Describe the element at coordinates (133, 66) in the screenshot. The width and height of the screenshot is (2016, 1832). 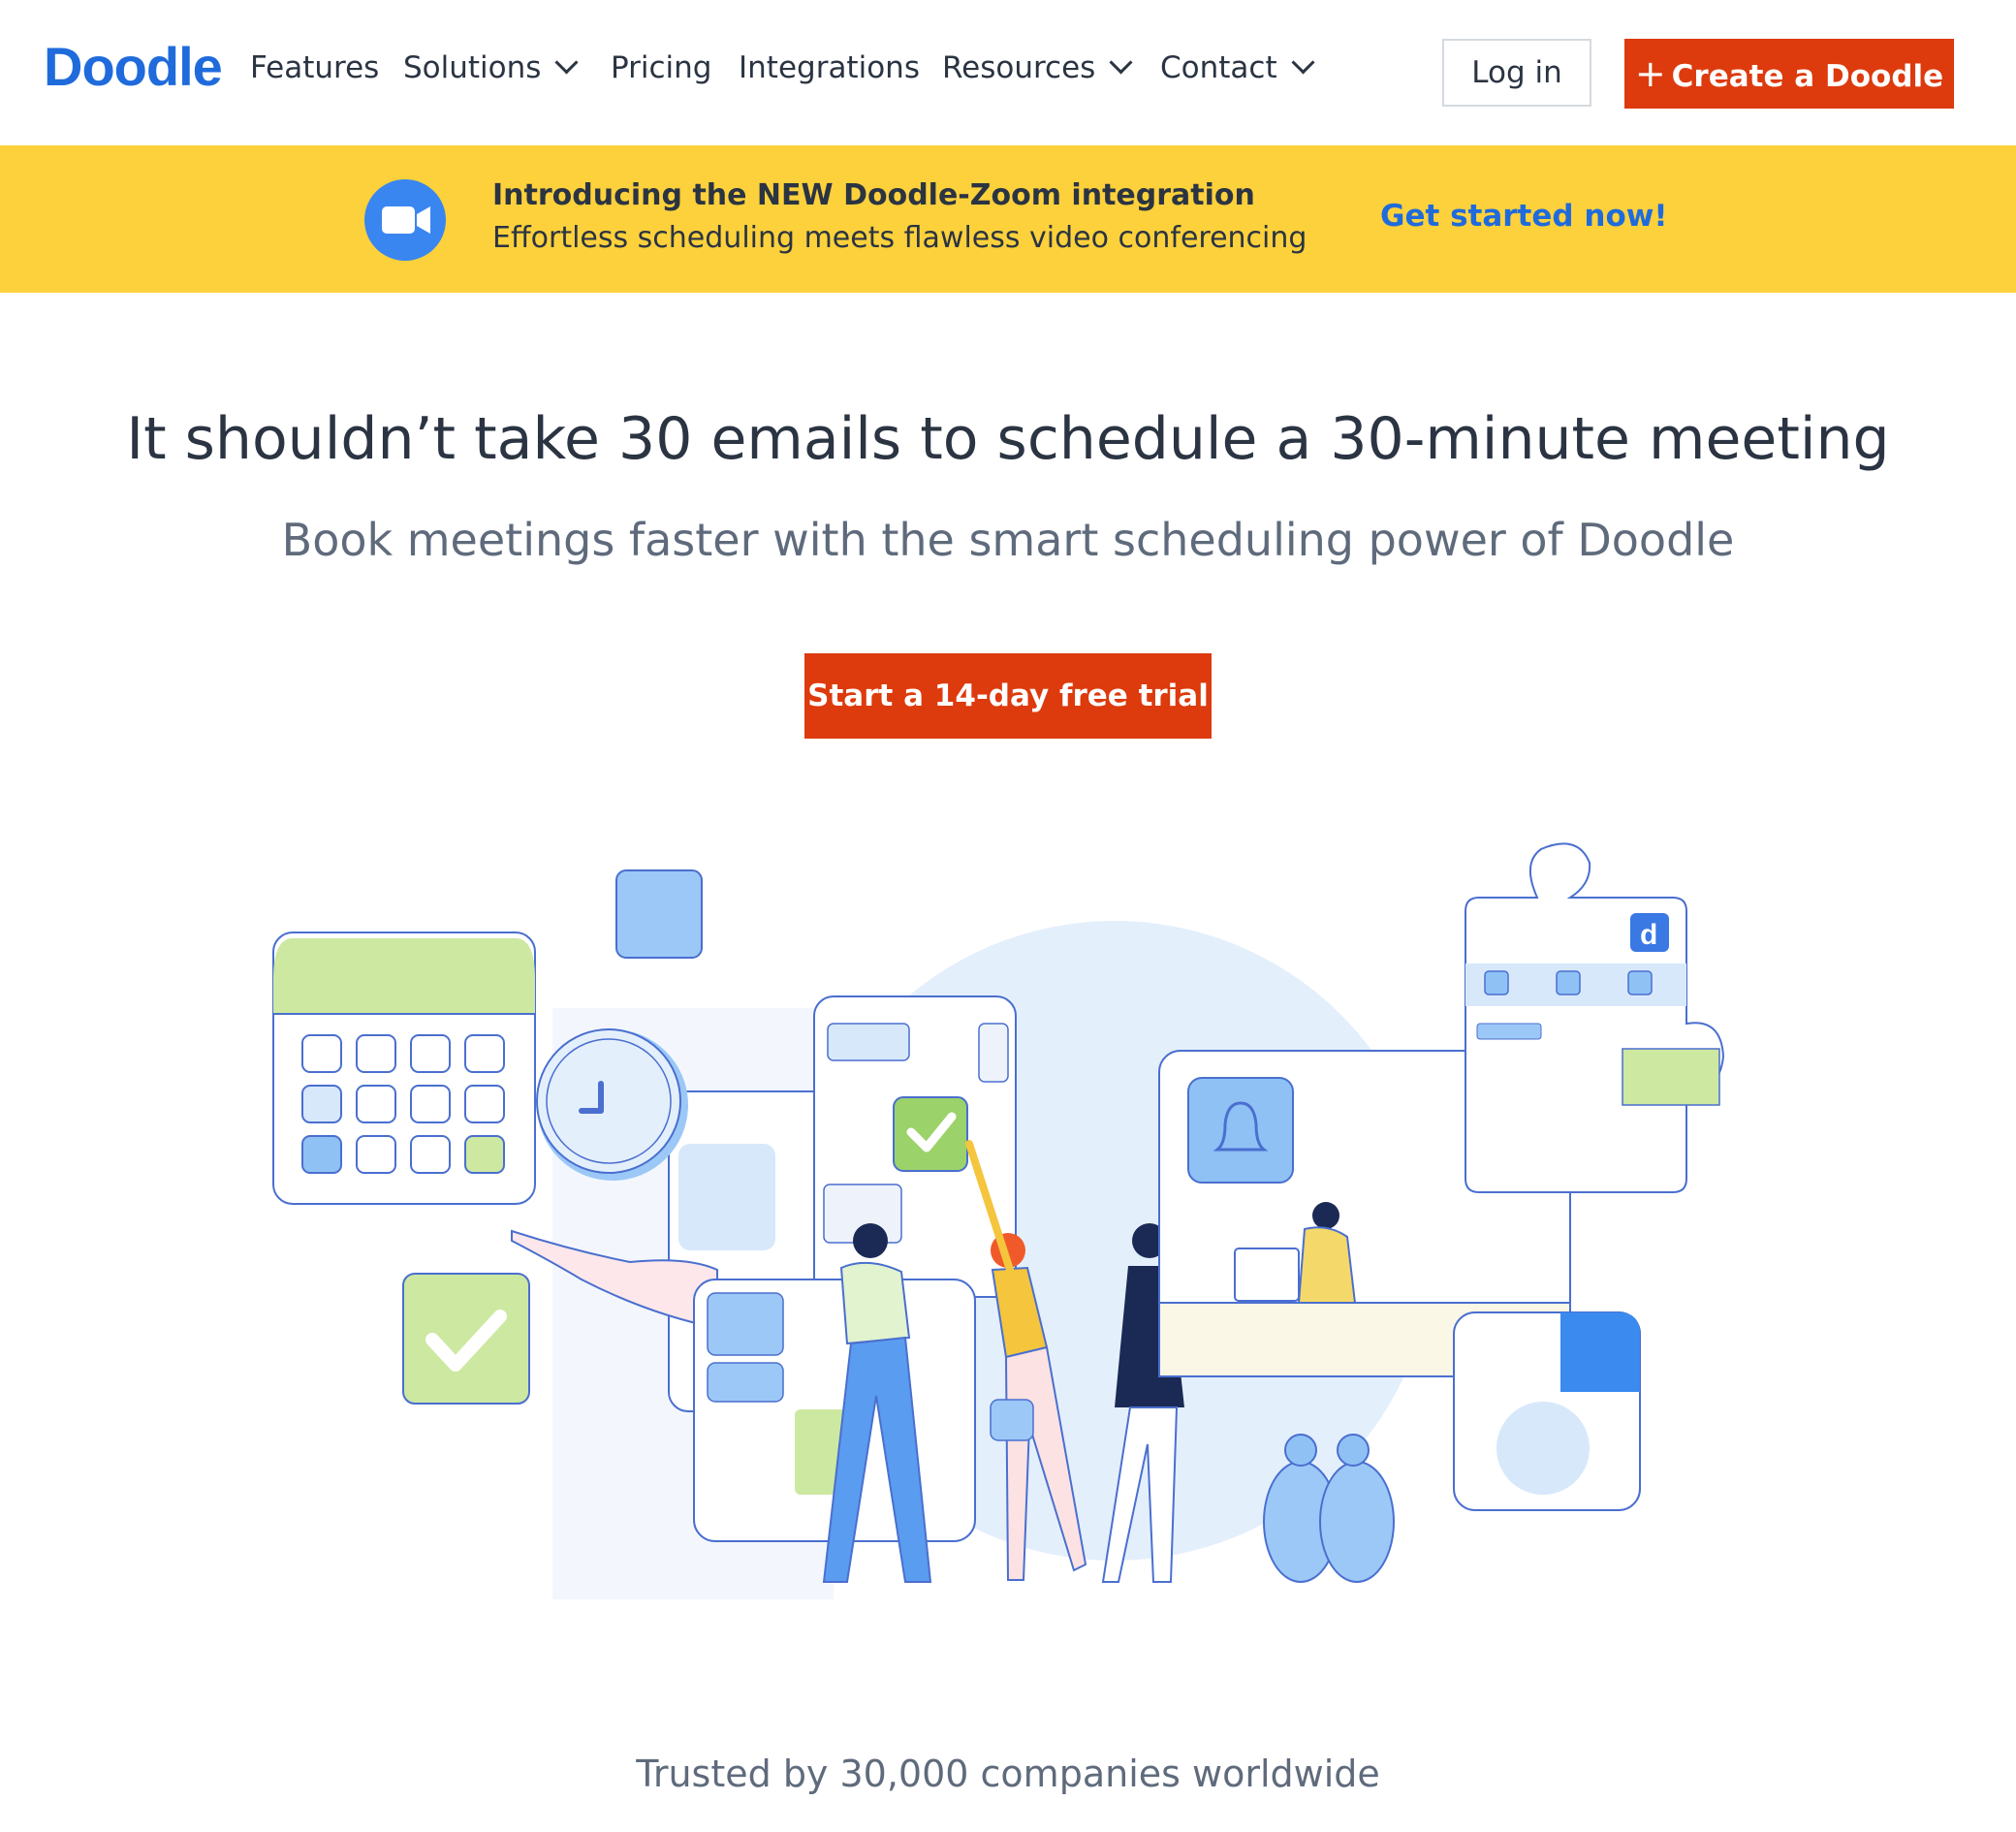
I see `doodle-logo: Doodle` at that location.